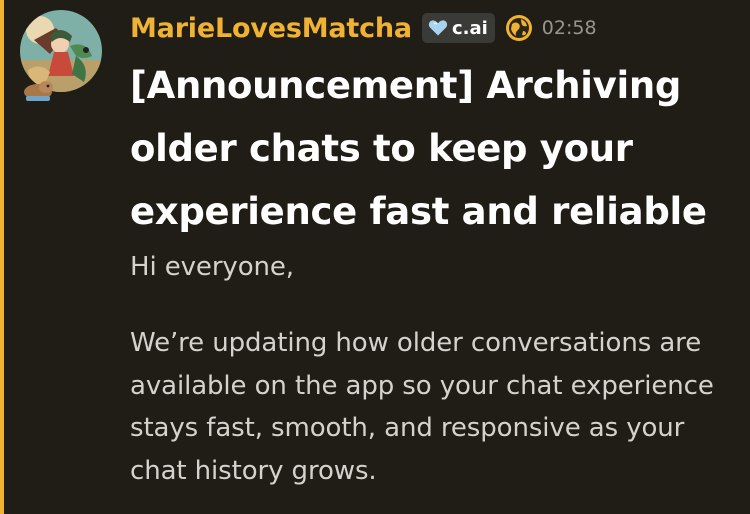  Describe the element at coordinates (519, 28) in the screenshot. I see `globe-icon` at that location.